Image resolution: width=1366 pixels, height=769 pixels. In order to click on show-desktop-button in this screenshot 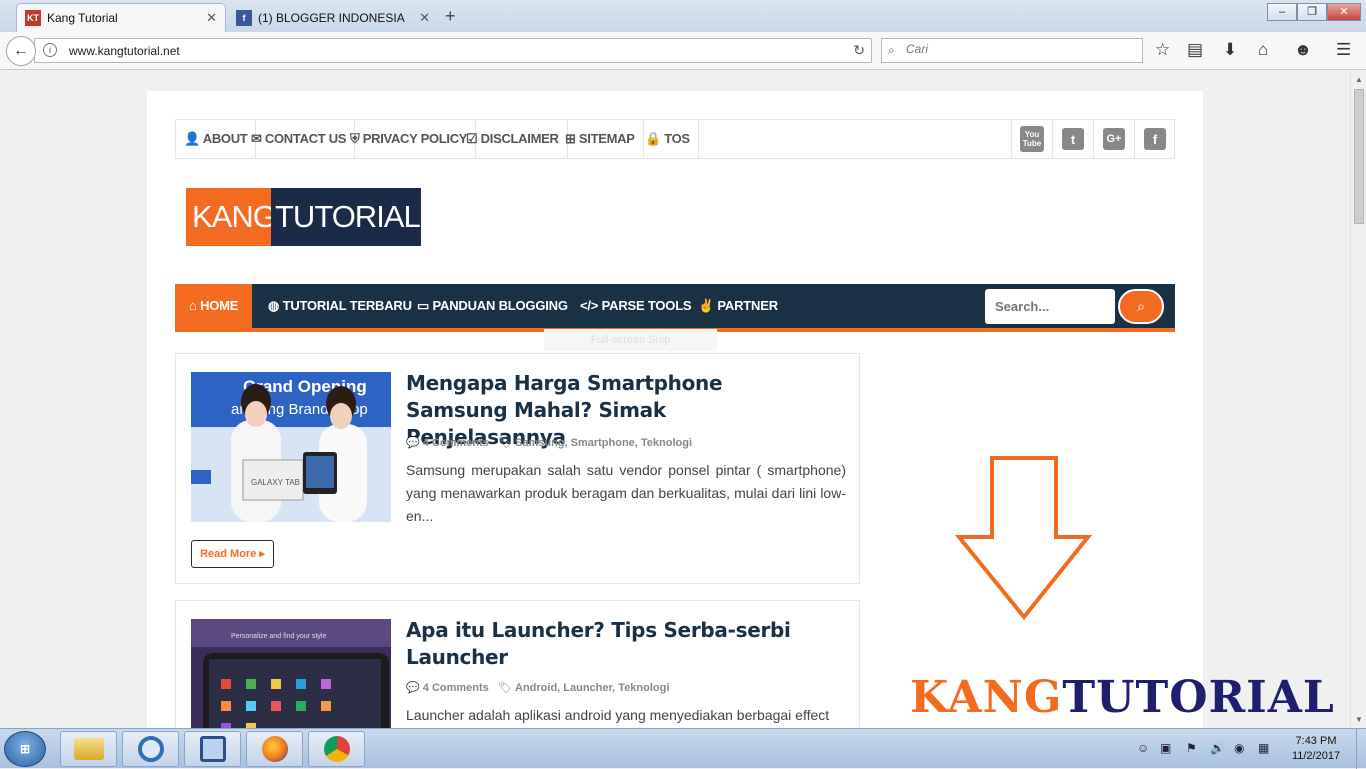, I will do `click(1361, 749)`.